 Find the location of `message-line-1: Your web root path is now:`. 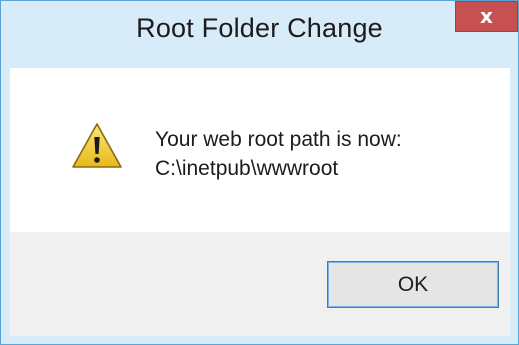

message-line-1: Your web root path is now: is located at coordinates (278, 139).